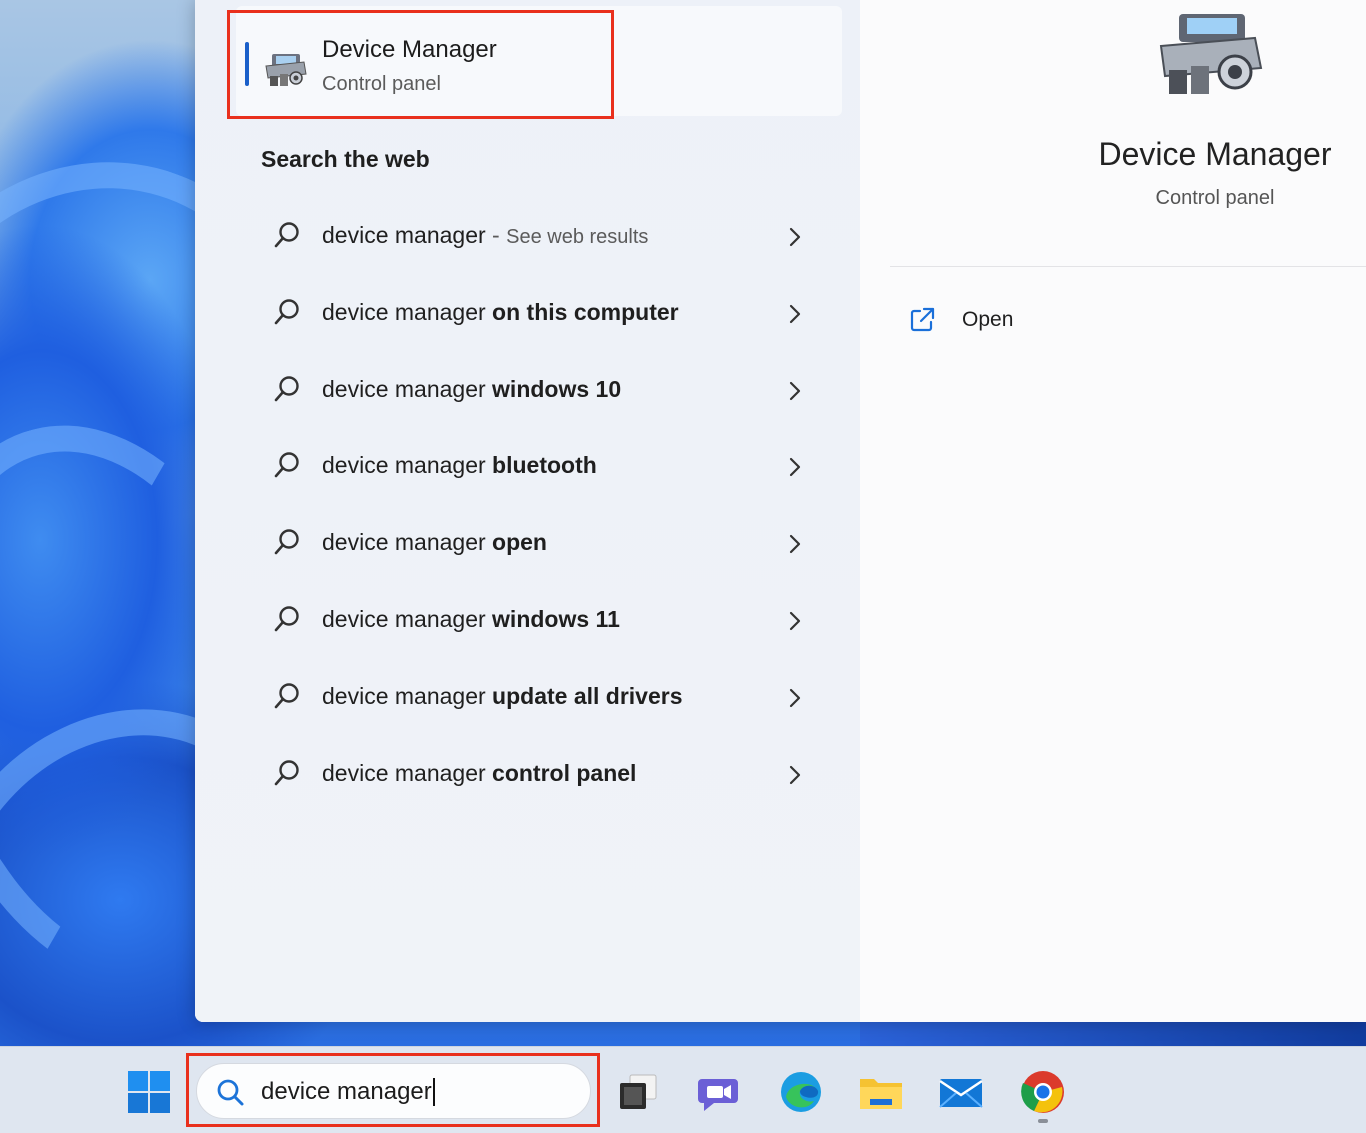 Image resolution: width=1366 pixels, height=1133 pixels. Describe the element at coordinates (459, 465) in the screenshot. I see `web-result-text: device manager bluetooth` at that location.